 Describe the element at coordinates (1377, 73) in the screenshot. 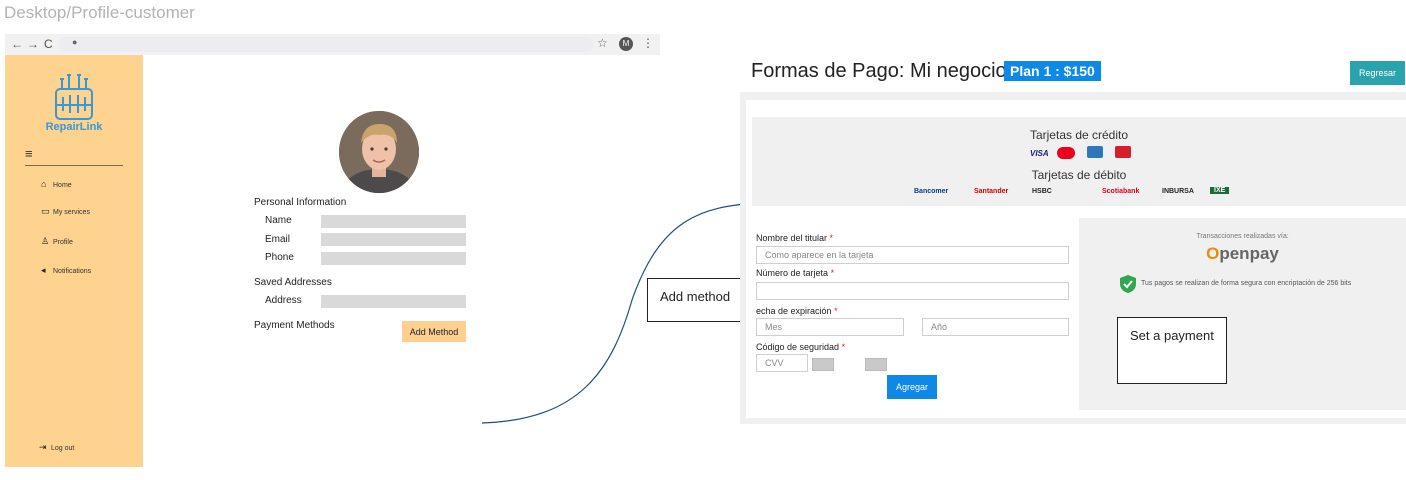

I see `back-button: Regresar` at that location.